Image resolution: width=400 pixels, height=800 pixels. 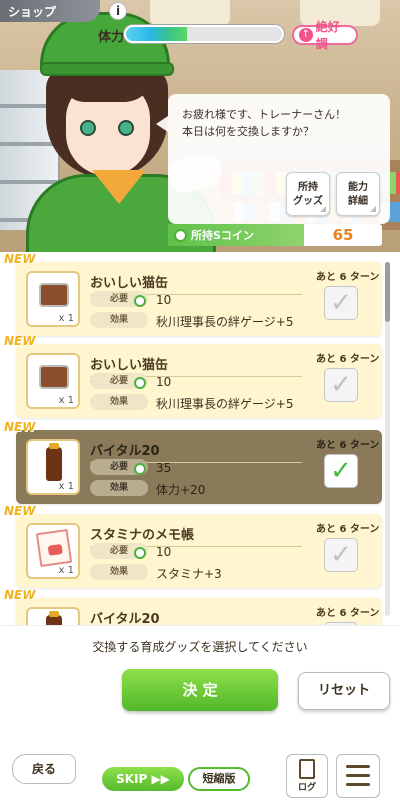 What do you see at coordinates (181, 490) in the screenshot?
I see `item-effect: 体力+20` at bounding box center [181, 490].